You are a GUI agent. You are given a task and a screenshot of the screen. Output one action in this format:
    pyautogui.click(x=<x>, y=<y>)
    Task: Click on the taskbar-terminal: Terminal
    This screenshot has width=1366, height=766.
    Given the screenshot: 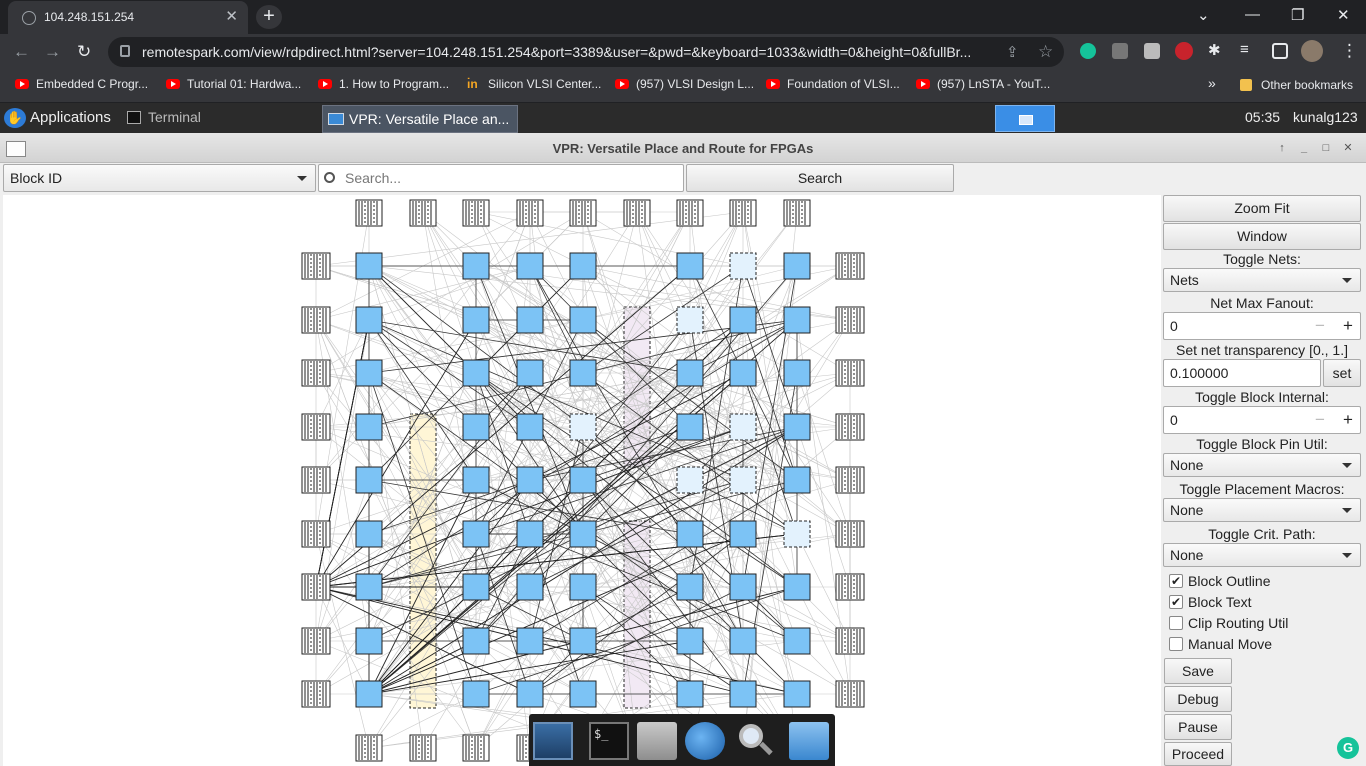 What is the action you would take?
    pyautogui.click(x=219, y=118)
    